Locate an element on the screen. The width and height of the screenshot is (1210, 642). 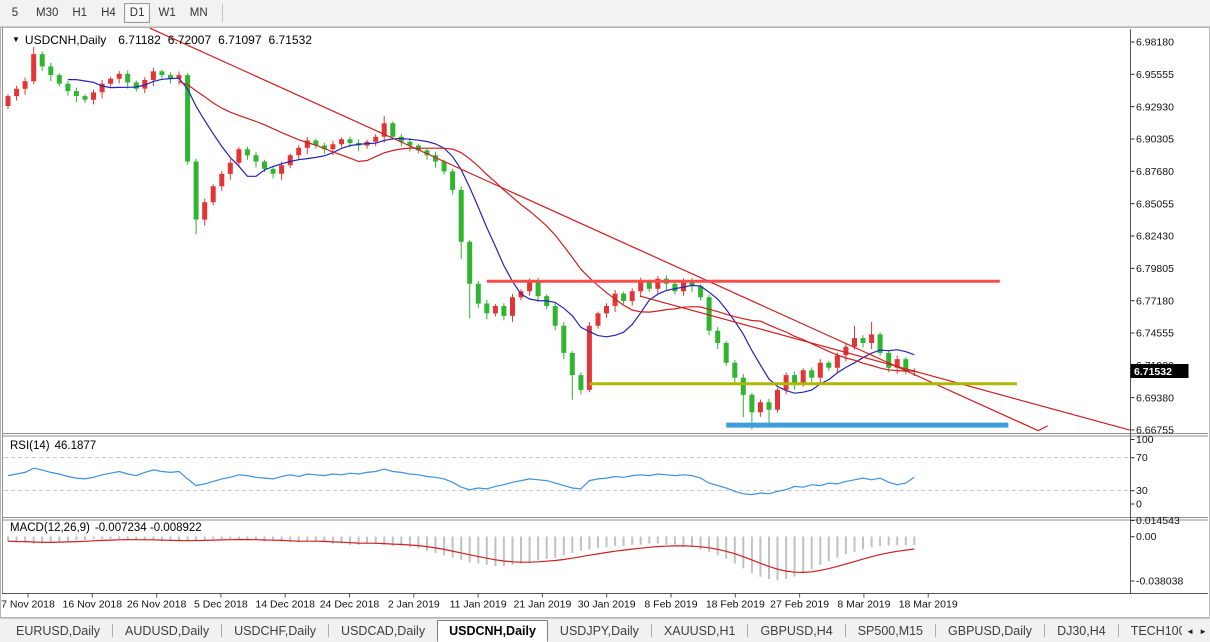
timeframe-button-h4: H4 is located at coordinates (108, 13).